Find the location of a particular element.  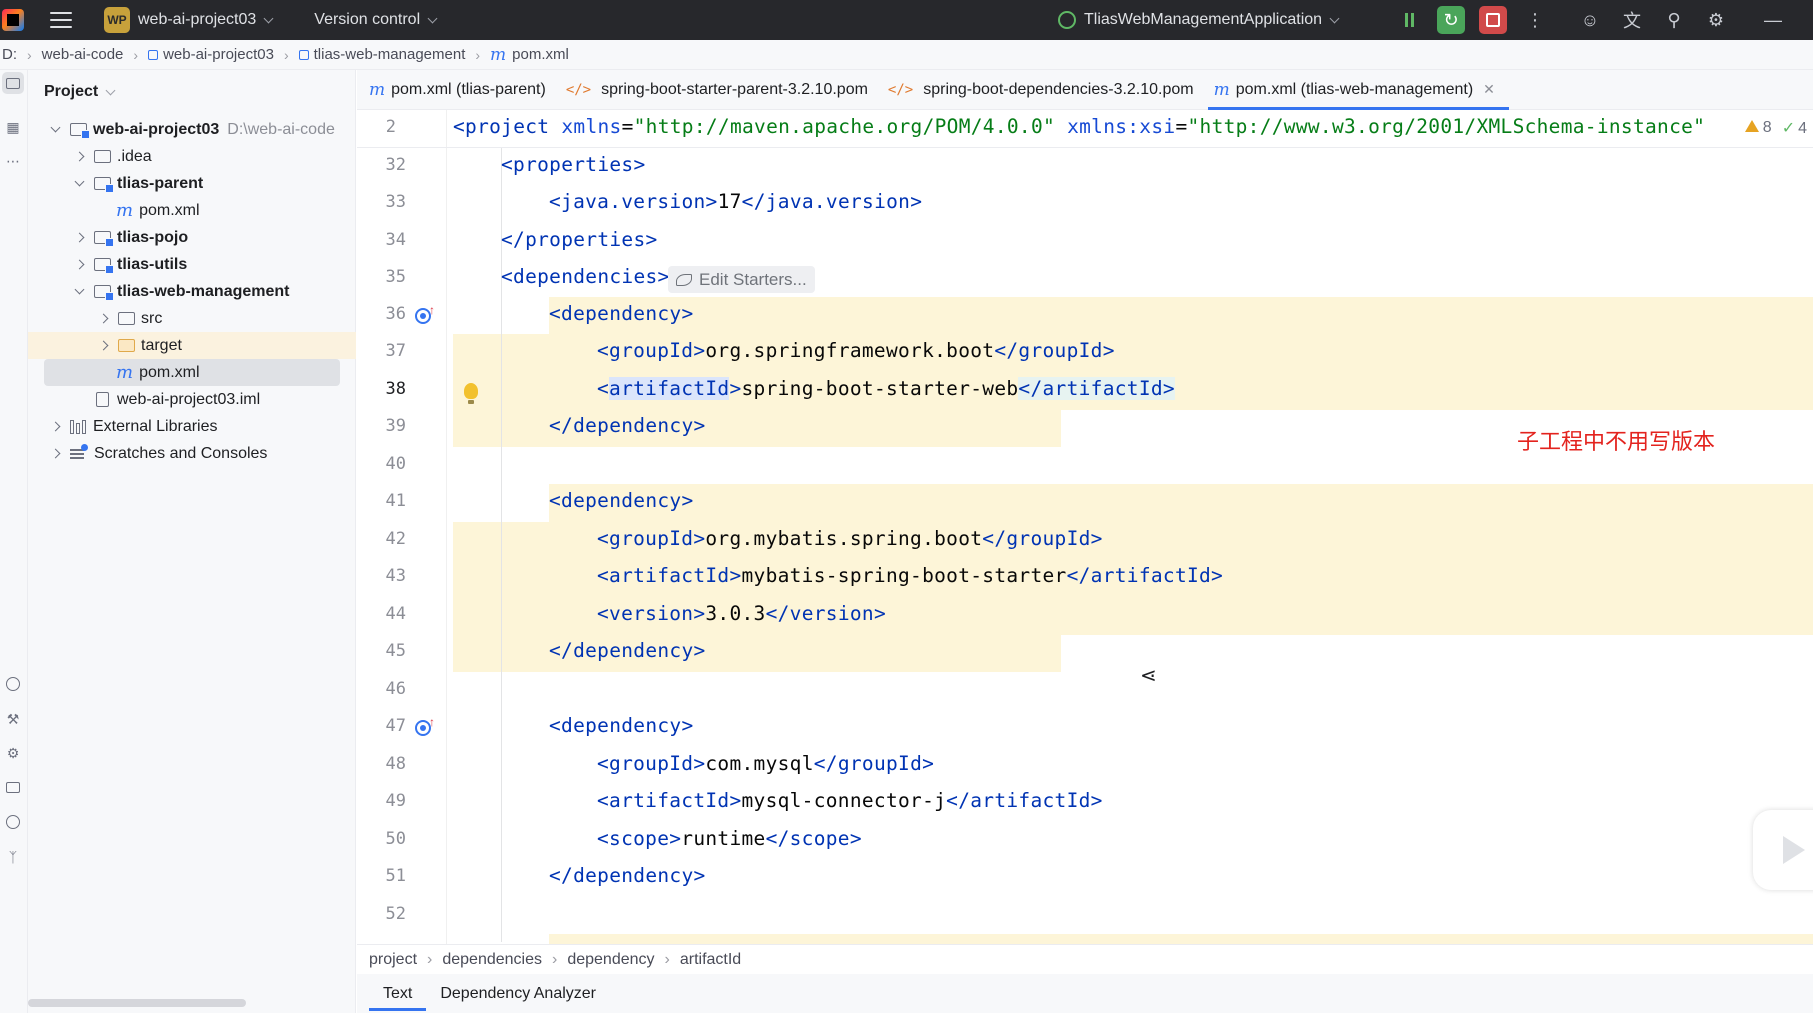

add-user-icon: ☺ is located at coordinates (1590, 20).